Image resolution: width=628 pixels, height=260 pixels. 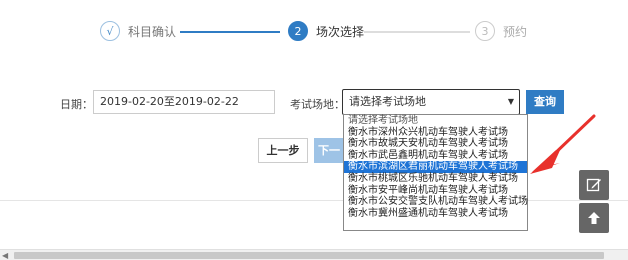 What do you see at coordinates (563, 144) in the screenshot?
I see `annotation-arrow-icon` at bounding box center [563, 144].